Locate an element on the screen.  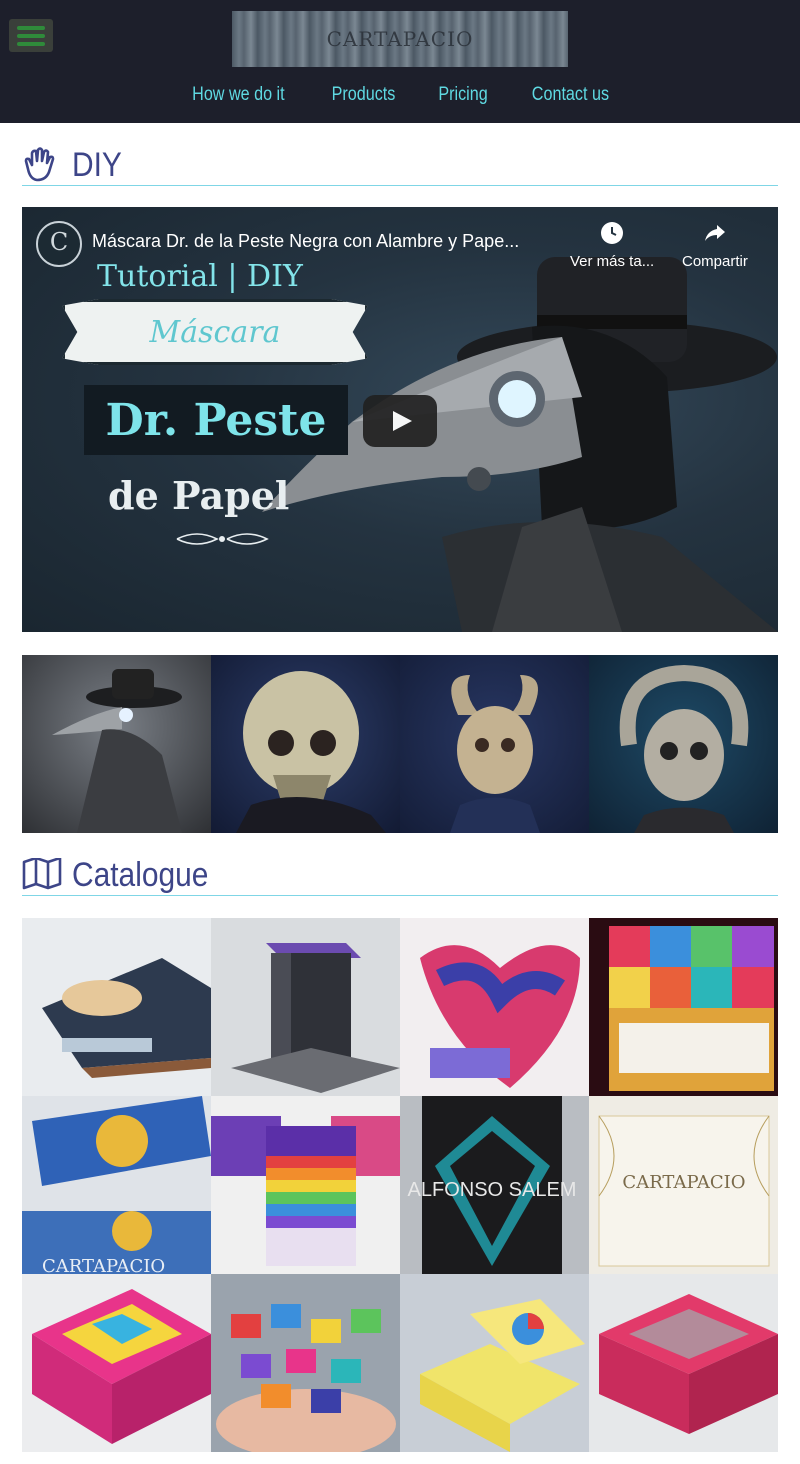
catalogue-item-pink-window-box is located at coordinates (683, 1363).